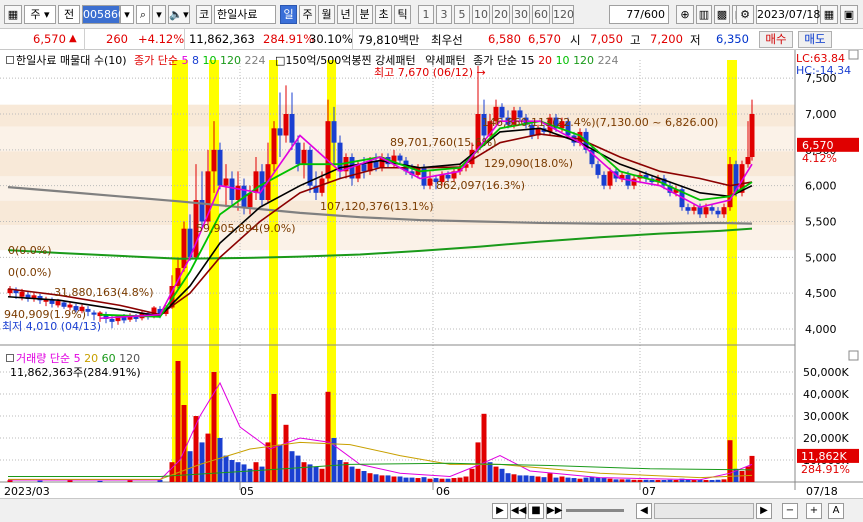 The image size is (863, 522). What do you see at coordinates (345, 14) in the screenshot?
I see `period-3-button: 년` at bounding box center [345, 14].